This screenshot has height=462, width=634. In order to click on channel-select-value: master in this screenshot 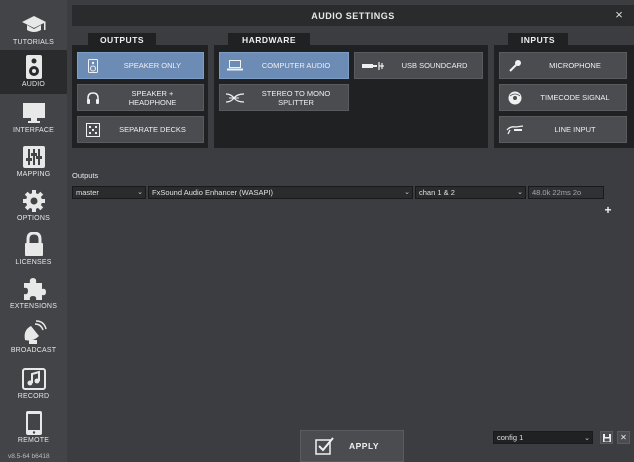, I will do `click(87, 192)`.